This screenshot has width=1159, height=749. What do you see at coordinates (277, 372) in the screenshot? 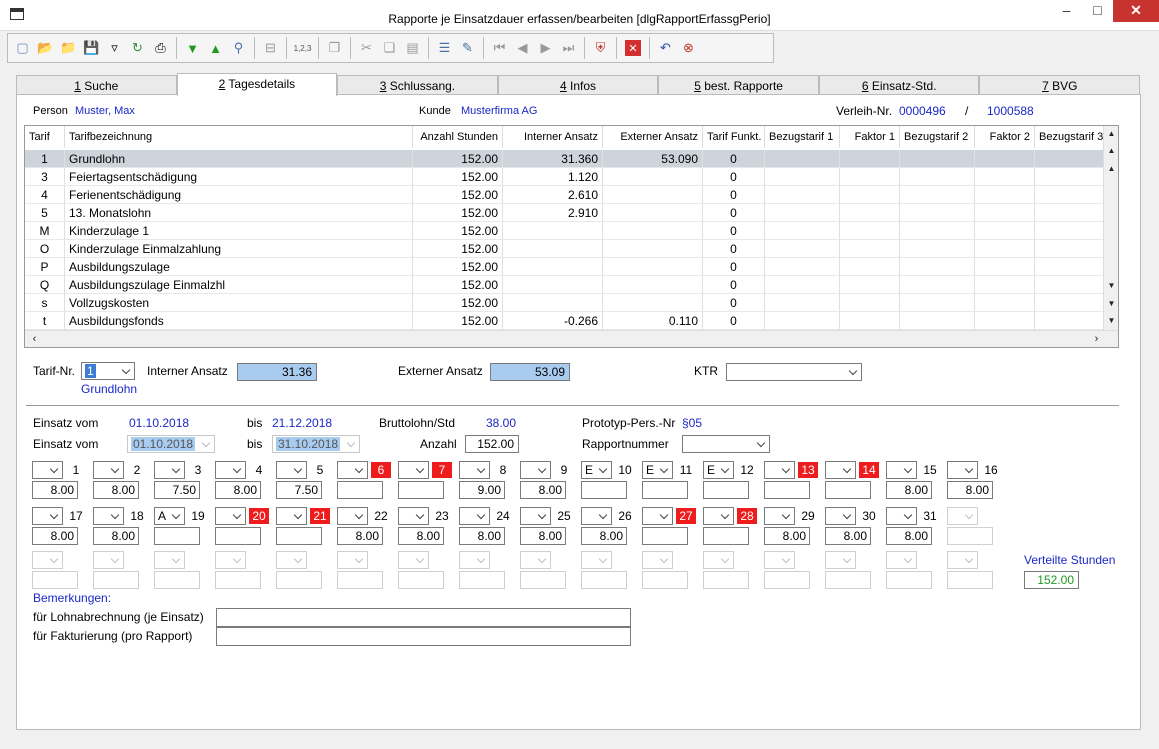
I see `interner-ansatz-input: 31.36` at bounding box center [277, 372].